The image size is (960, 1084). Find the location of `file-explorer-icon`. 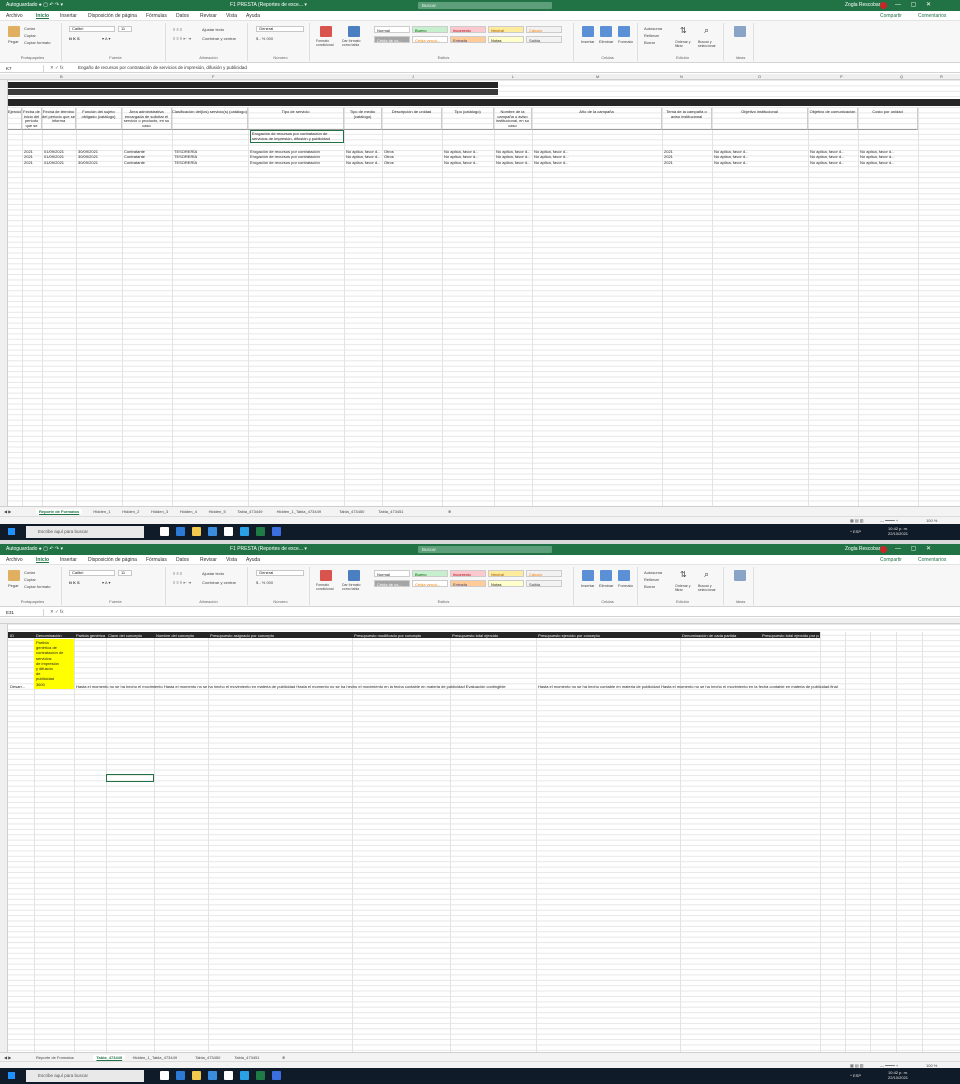

file-explorer-icon is located at coordinates (196, 531).